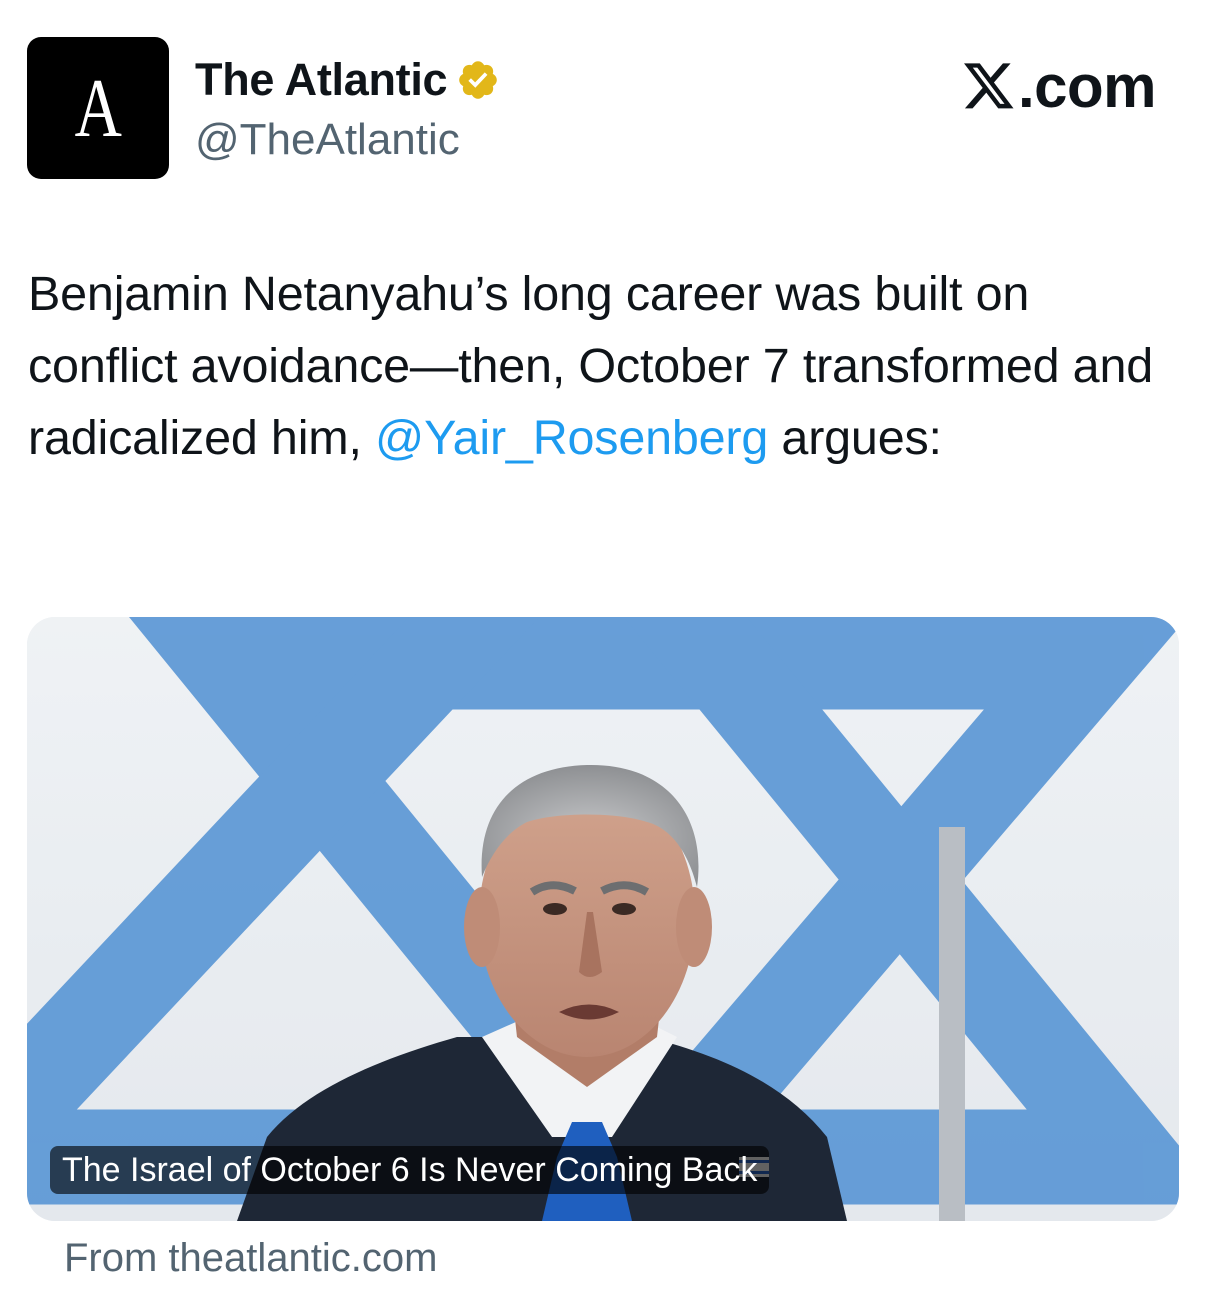 The width and height of the screenshot is (1206, 1295). Describe the element at coordinates (327, 140) in the screenshot. I see `account-handle: @TheAtlantic` at that location.